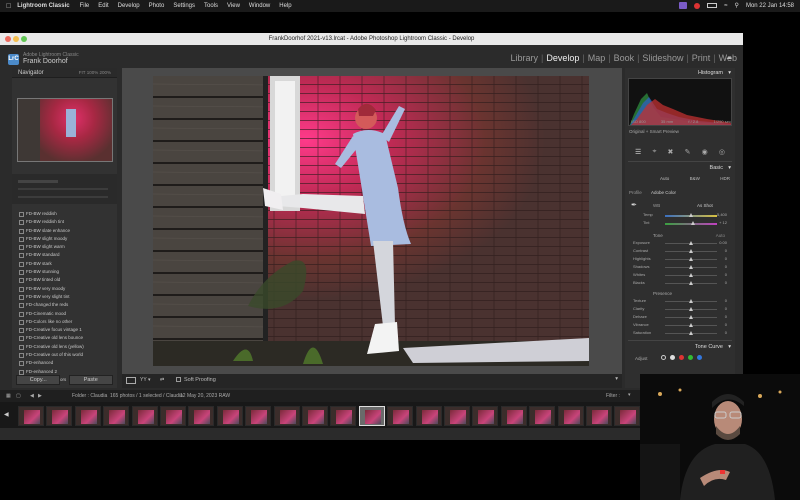  Describe the element at coordinates (66, 322) in the screenshot. I see `preset-item: FD-Colors like no other` at that location.